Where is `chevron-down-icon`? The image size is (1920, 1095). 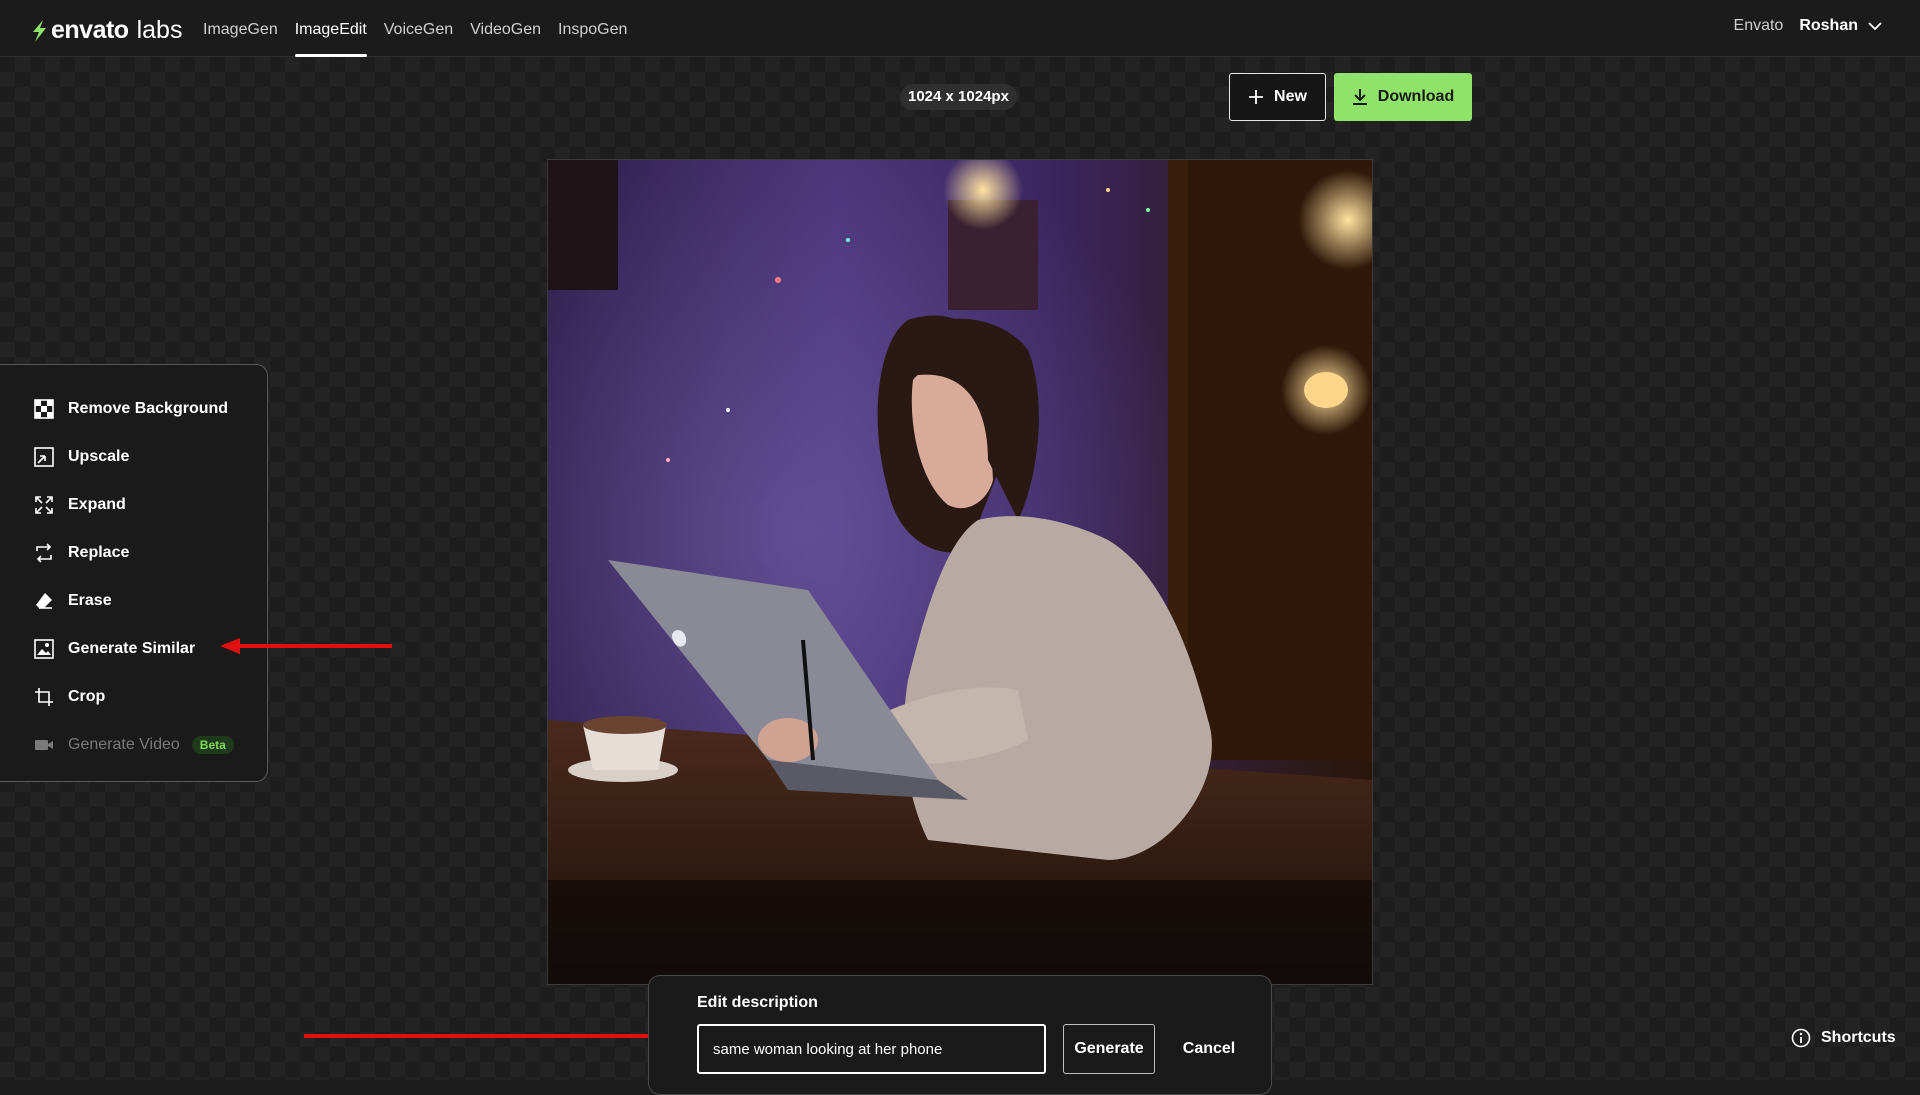
chevron-down-icon is located at coordinates (1875, 25).